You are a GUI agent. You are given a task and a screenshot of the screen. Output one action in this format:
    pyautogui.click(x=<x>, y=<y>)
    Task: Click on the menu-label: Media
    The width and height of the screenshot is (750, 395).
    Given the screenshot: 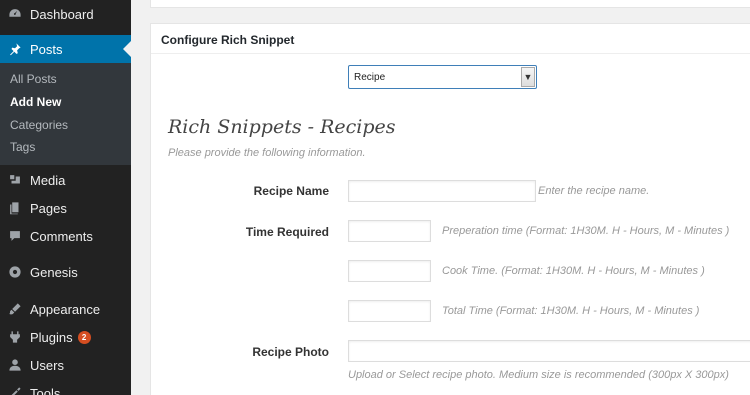 What is the action you would take?
    pyautogui.click(x=48, y=180)
    